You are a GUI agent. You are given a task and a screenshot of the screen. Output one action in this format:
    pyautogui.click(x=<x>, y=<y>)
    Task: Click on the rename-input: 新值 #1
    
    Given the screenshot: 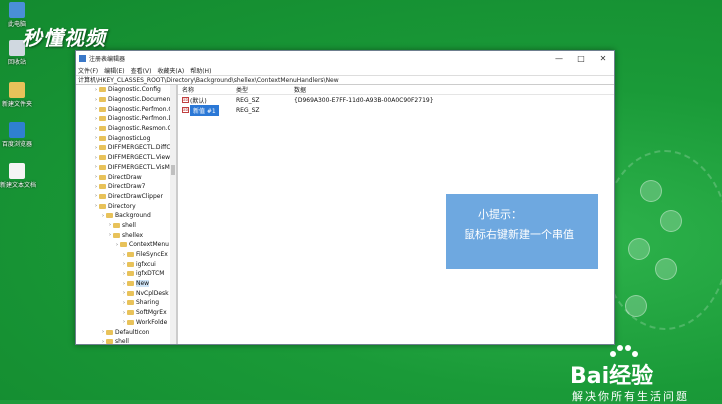 What is the action you would take?
    pyautogui.click(x=204, y=110)
    